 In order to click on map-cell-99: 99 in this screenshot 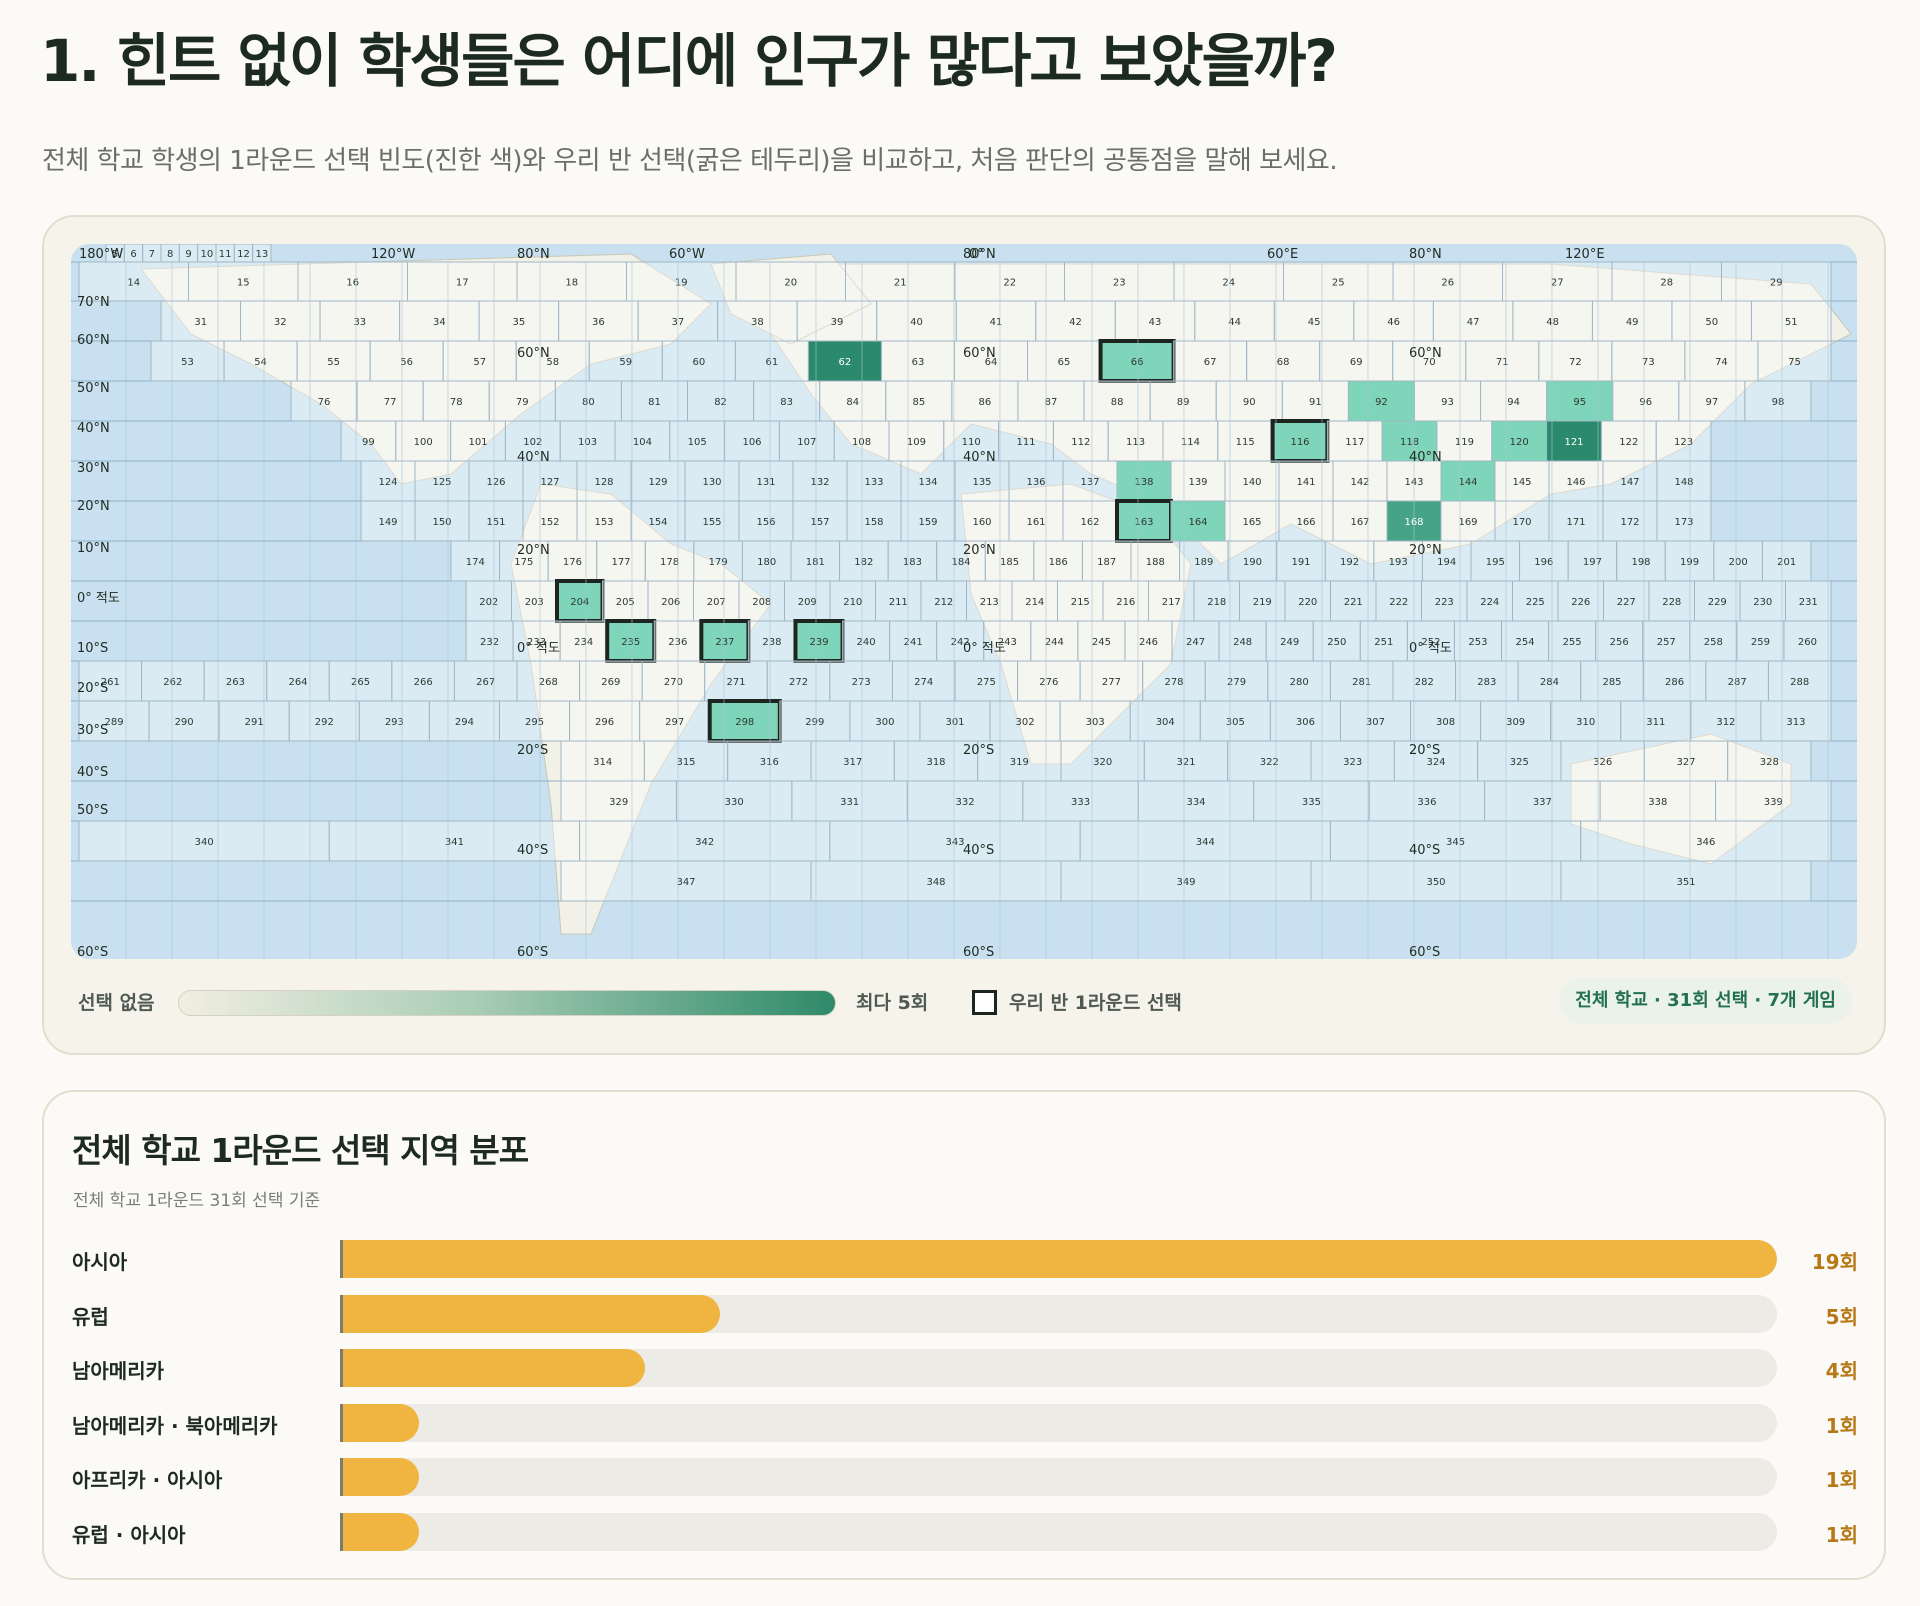, I will do `click(368, 441)`.